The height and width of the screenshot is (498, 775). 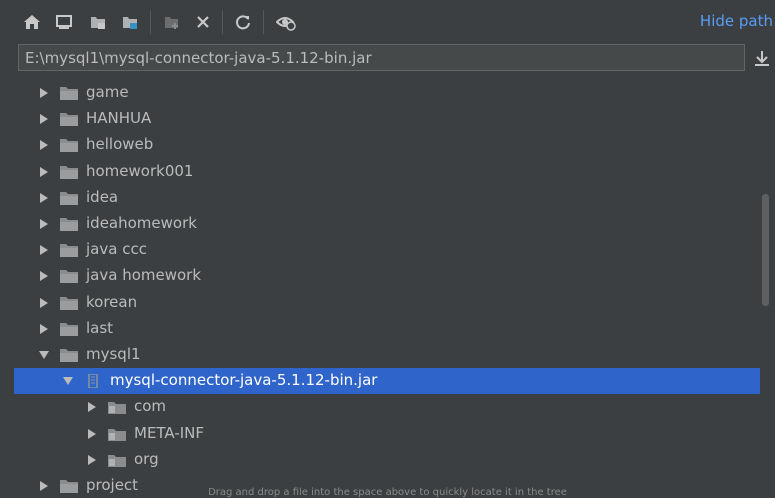 I want to click on tree-row-label: META-INF, so click(x=169, y=432).